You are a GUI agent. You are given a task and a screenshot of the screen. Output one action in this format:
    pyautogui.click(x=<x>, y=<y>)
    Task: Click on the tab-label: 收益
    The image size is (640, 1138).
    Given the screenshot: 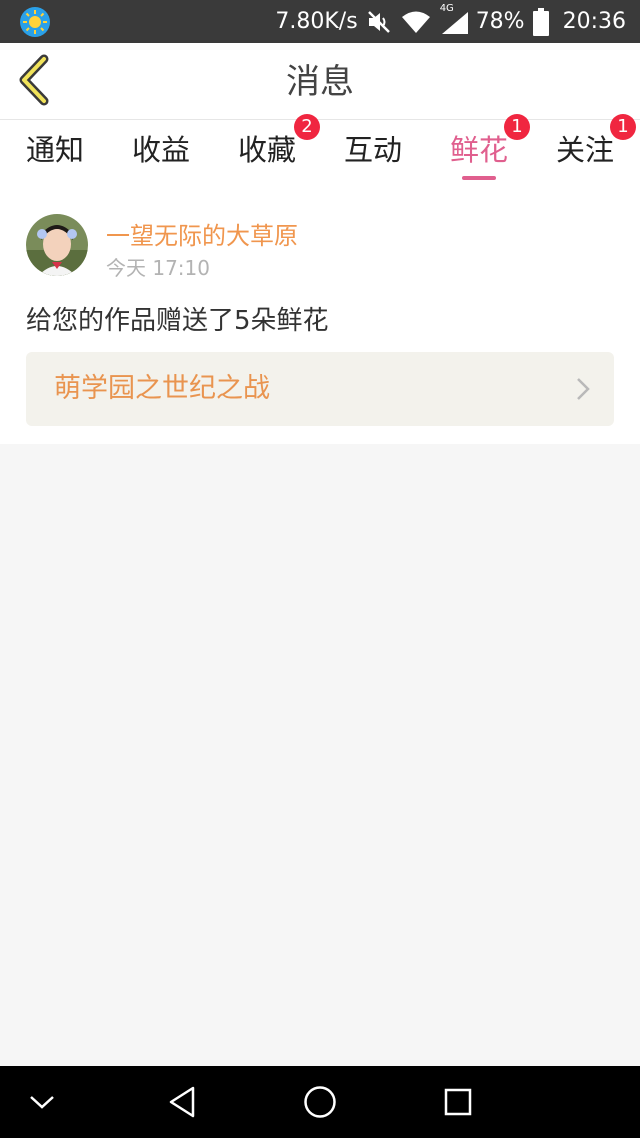 What is the action you would take?
    pyautogui.click(x=160, y=150)
    